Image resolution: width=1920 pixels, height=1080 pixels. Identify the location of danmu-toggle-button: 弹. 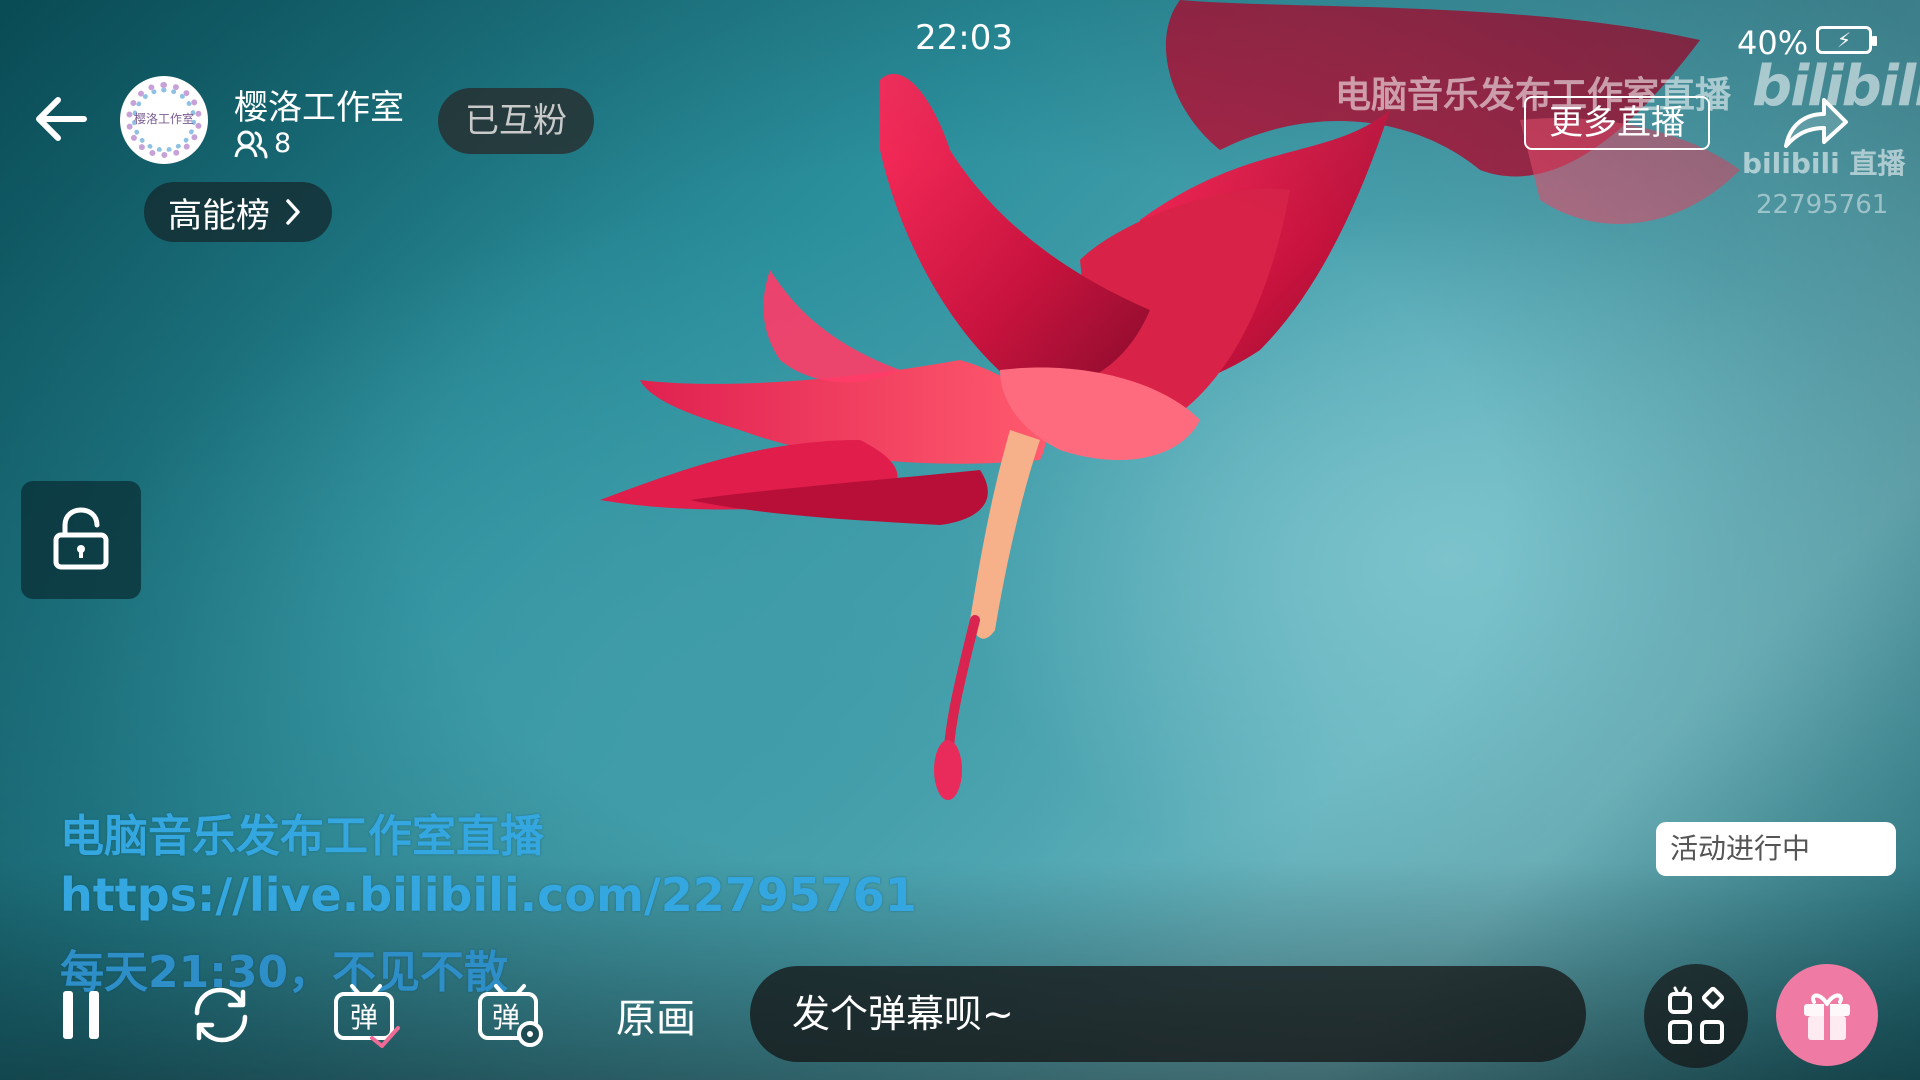
(367, 1015).